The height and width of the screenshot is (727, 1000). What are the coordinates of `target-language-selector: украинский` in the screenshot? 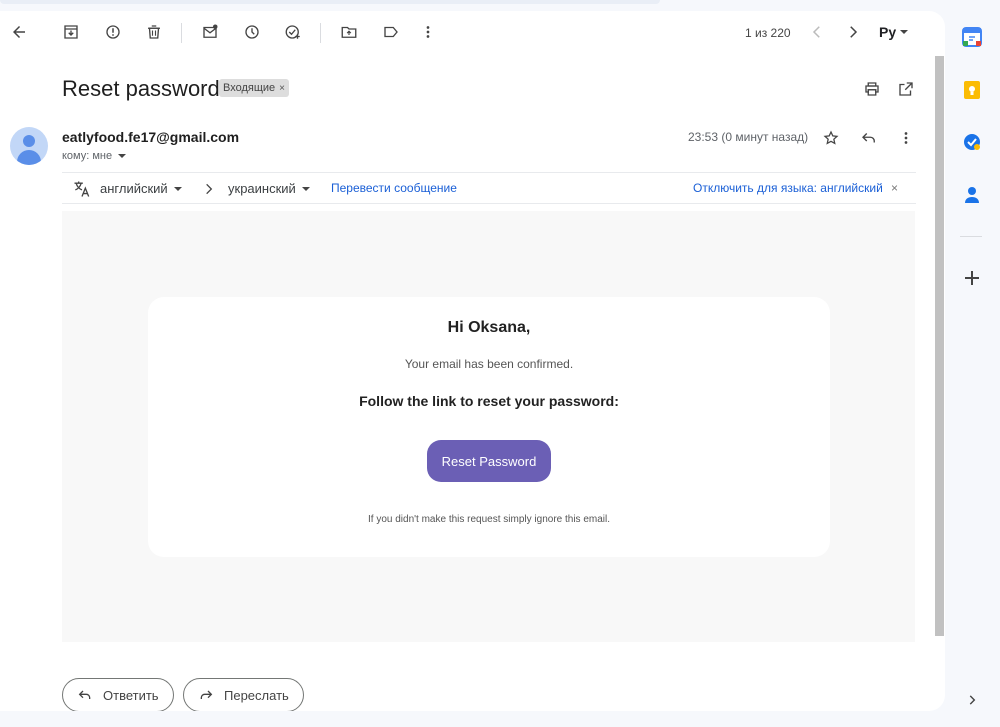 It's located at (269, 188).